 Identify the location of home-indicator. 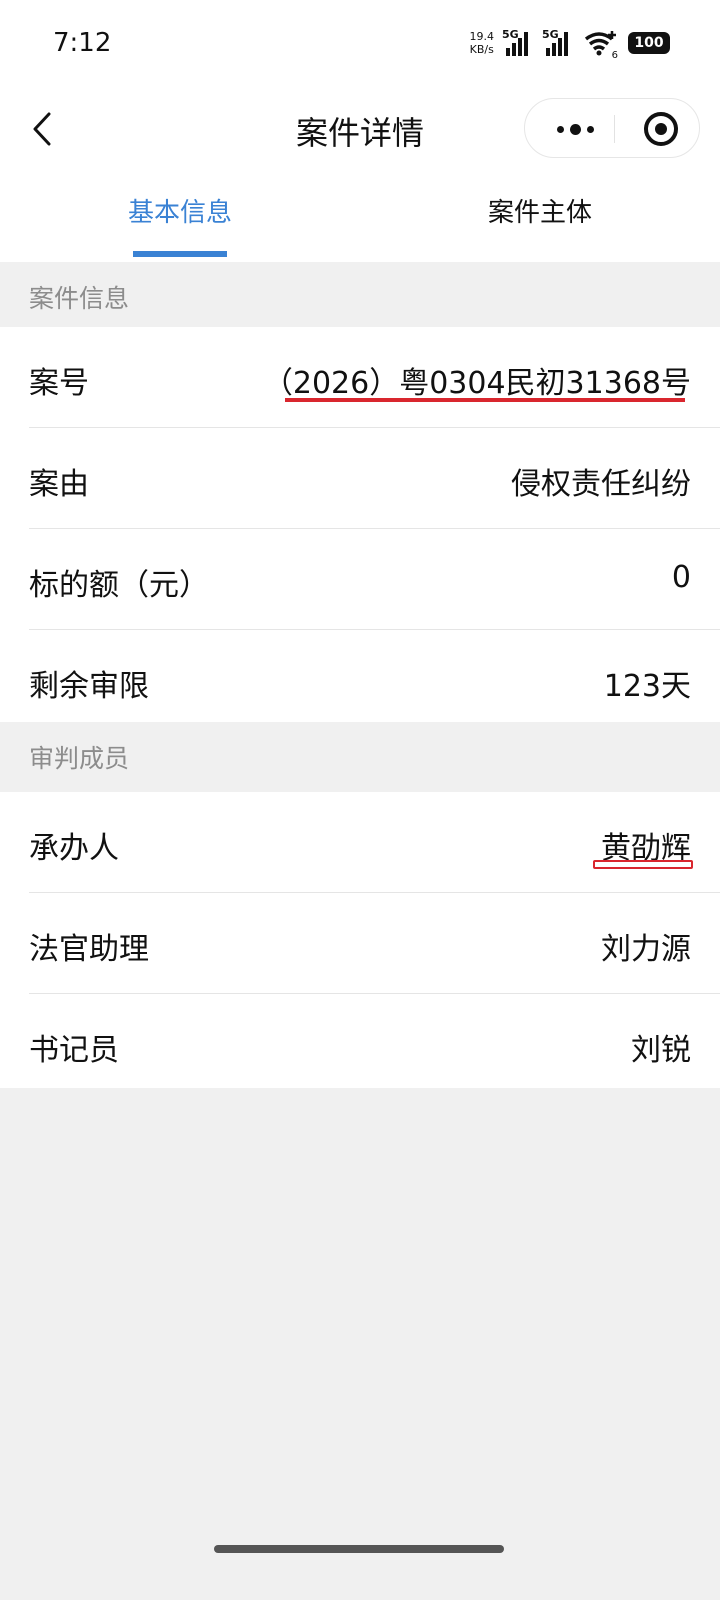
(359, 1549).